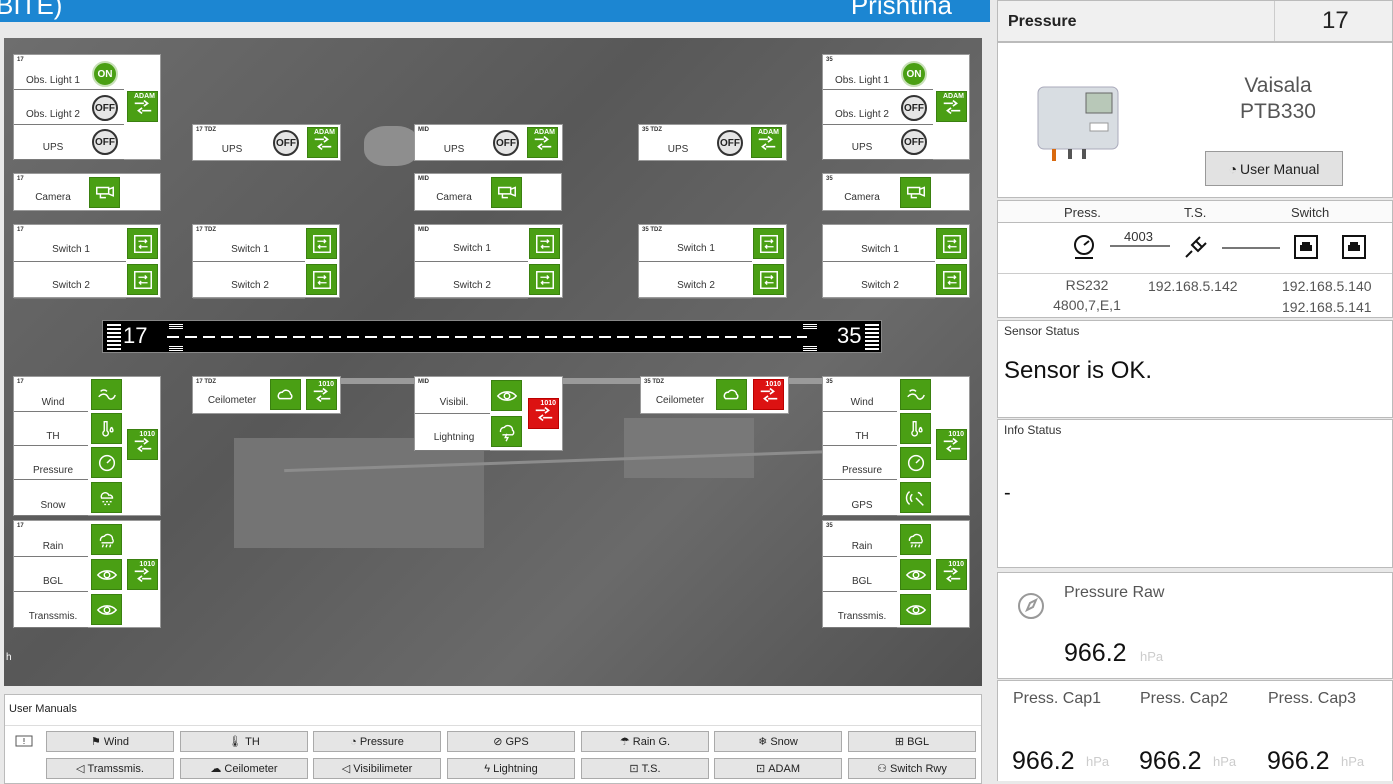  I want to click on panel-tag: MID, so click(423, 130).